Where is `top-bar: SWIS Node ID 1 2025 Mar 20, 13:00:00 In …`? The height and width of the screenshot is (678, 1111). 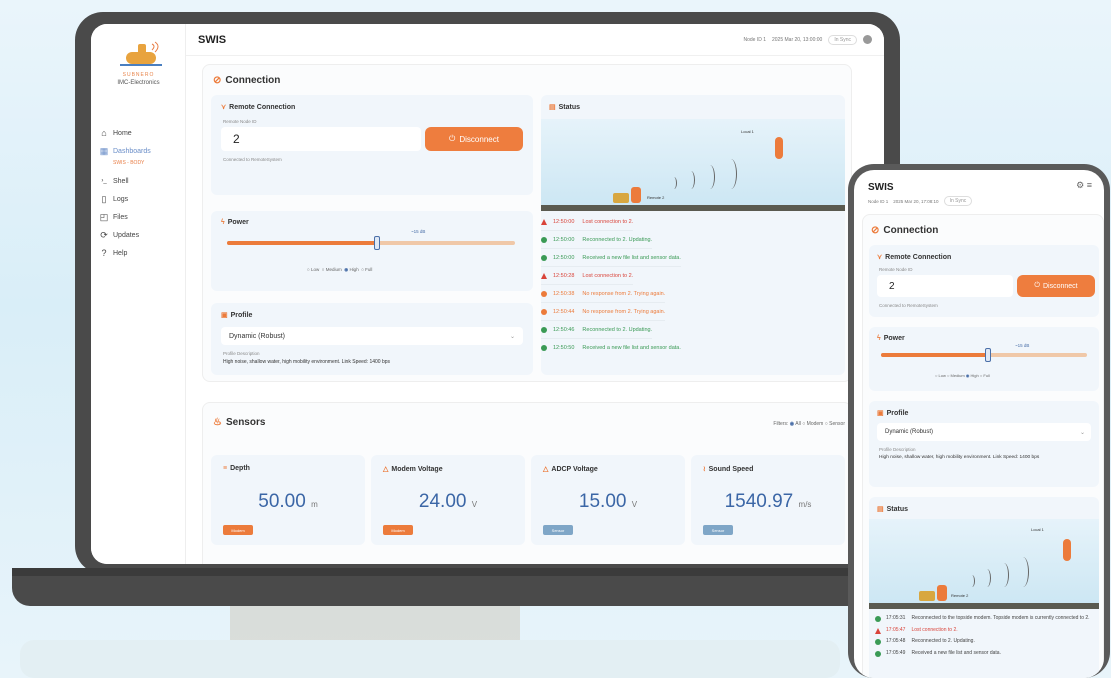 top-bar: SWIS Node ID 1 2025 Mar 20, 13:00:00 In … is located at coordinates (535, 40).